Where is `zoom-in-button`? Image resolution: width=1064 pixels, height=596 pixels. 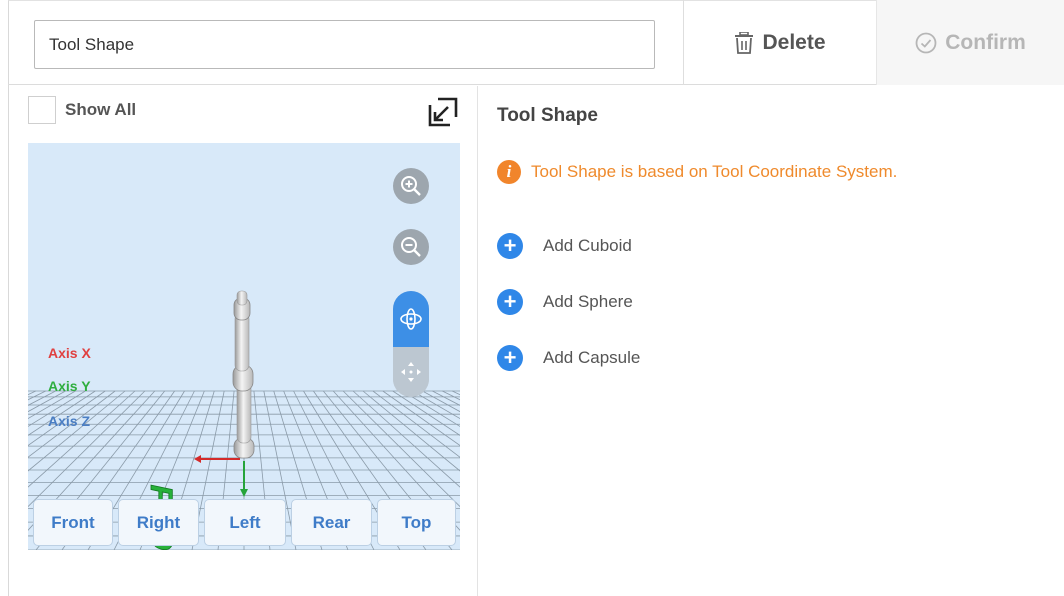 zoom-in-button is located at coordinates (411, 186).